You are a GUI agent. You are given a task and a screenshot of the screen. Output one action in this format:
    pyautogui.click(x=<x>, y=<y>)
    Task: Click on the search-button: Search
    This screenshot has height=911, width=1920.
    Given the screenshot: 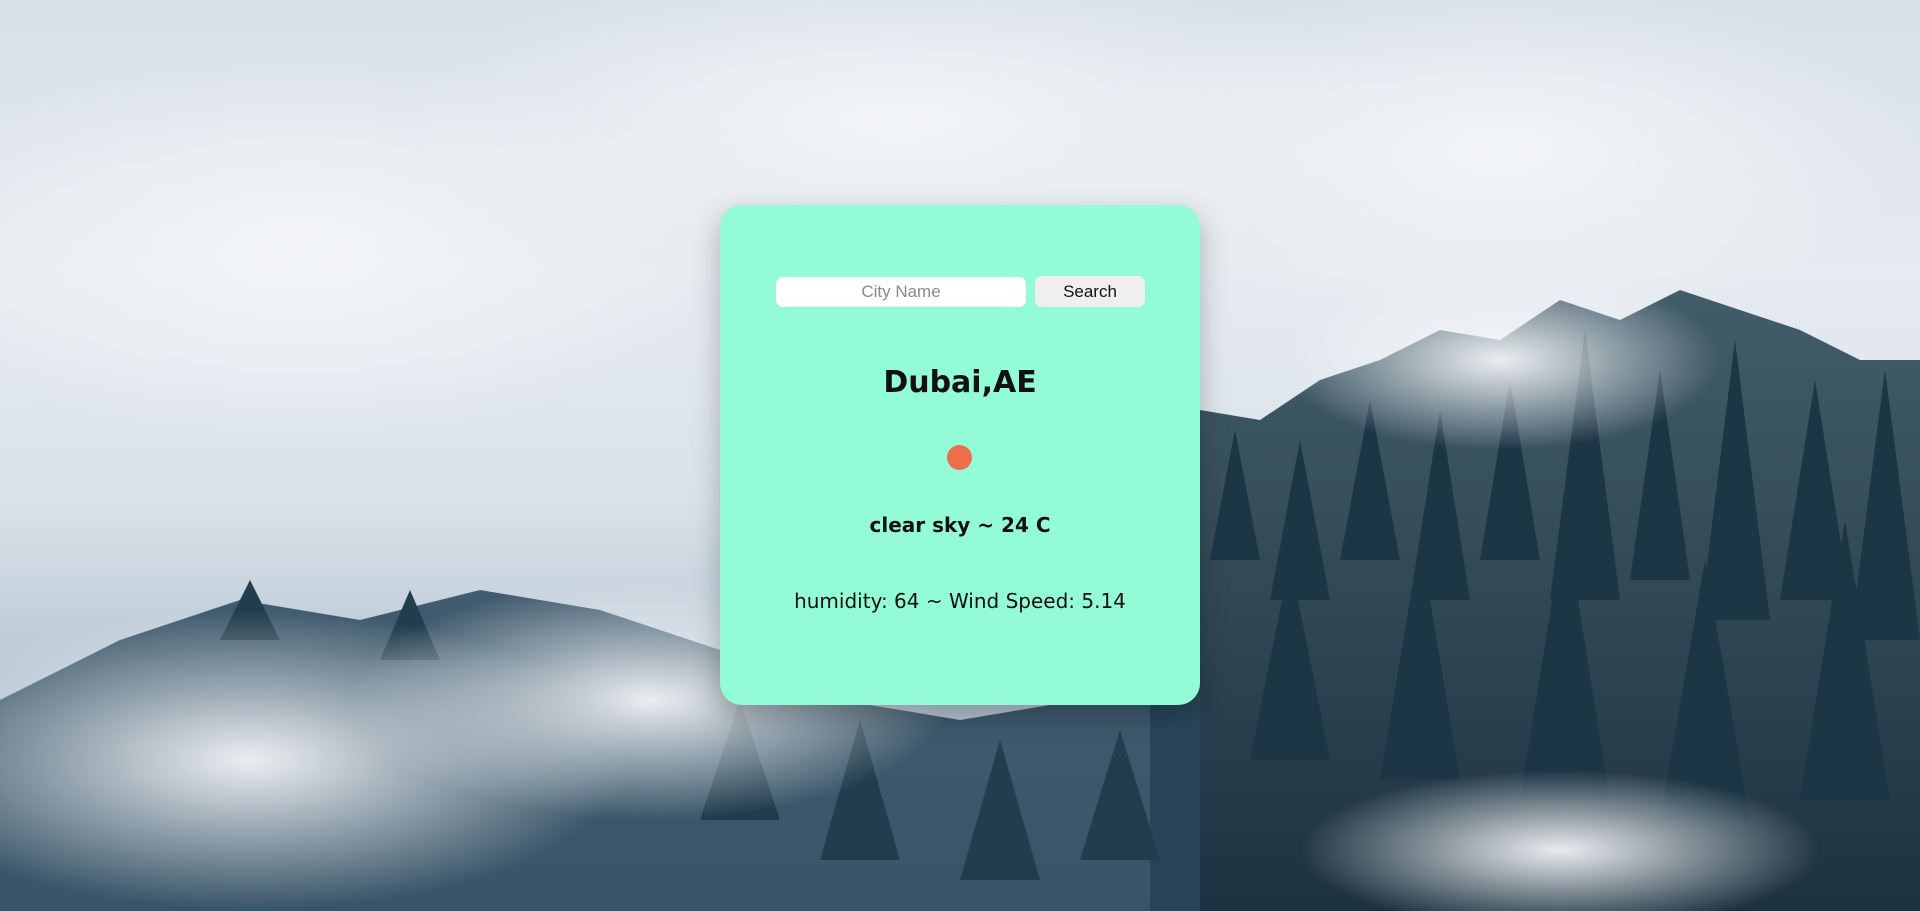 What is the action you would take?
    pyautogui.click(x=1090, y=291)
    